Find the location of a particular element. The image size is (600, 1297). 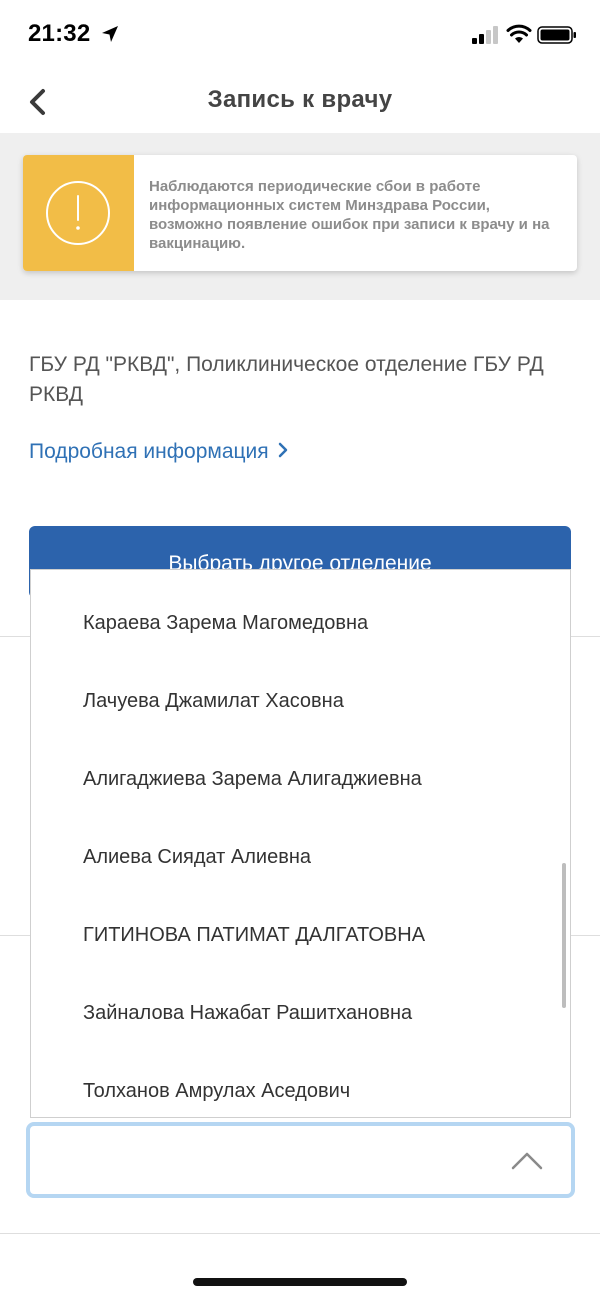

notice-accent is located at coordinates (78, 213).